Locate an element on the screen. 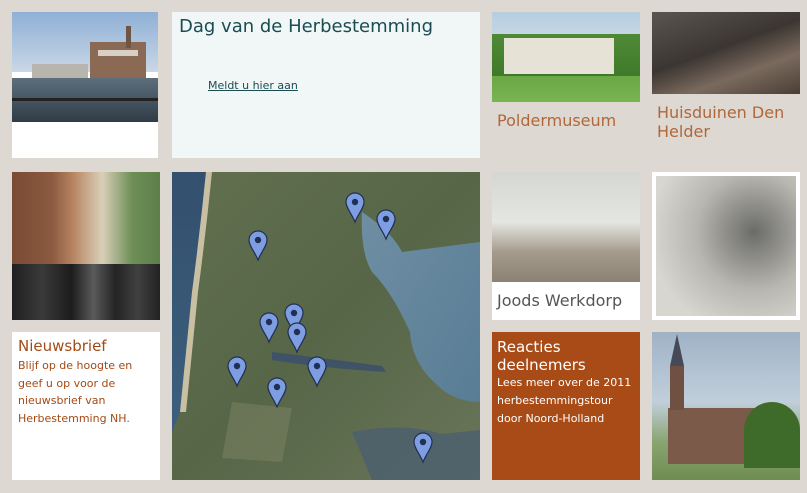  signup-link: Meldt u hier aan is located at coordinates (253, 85).